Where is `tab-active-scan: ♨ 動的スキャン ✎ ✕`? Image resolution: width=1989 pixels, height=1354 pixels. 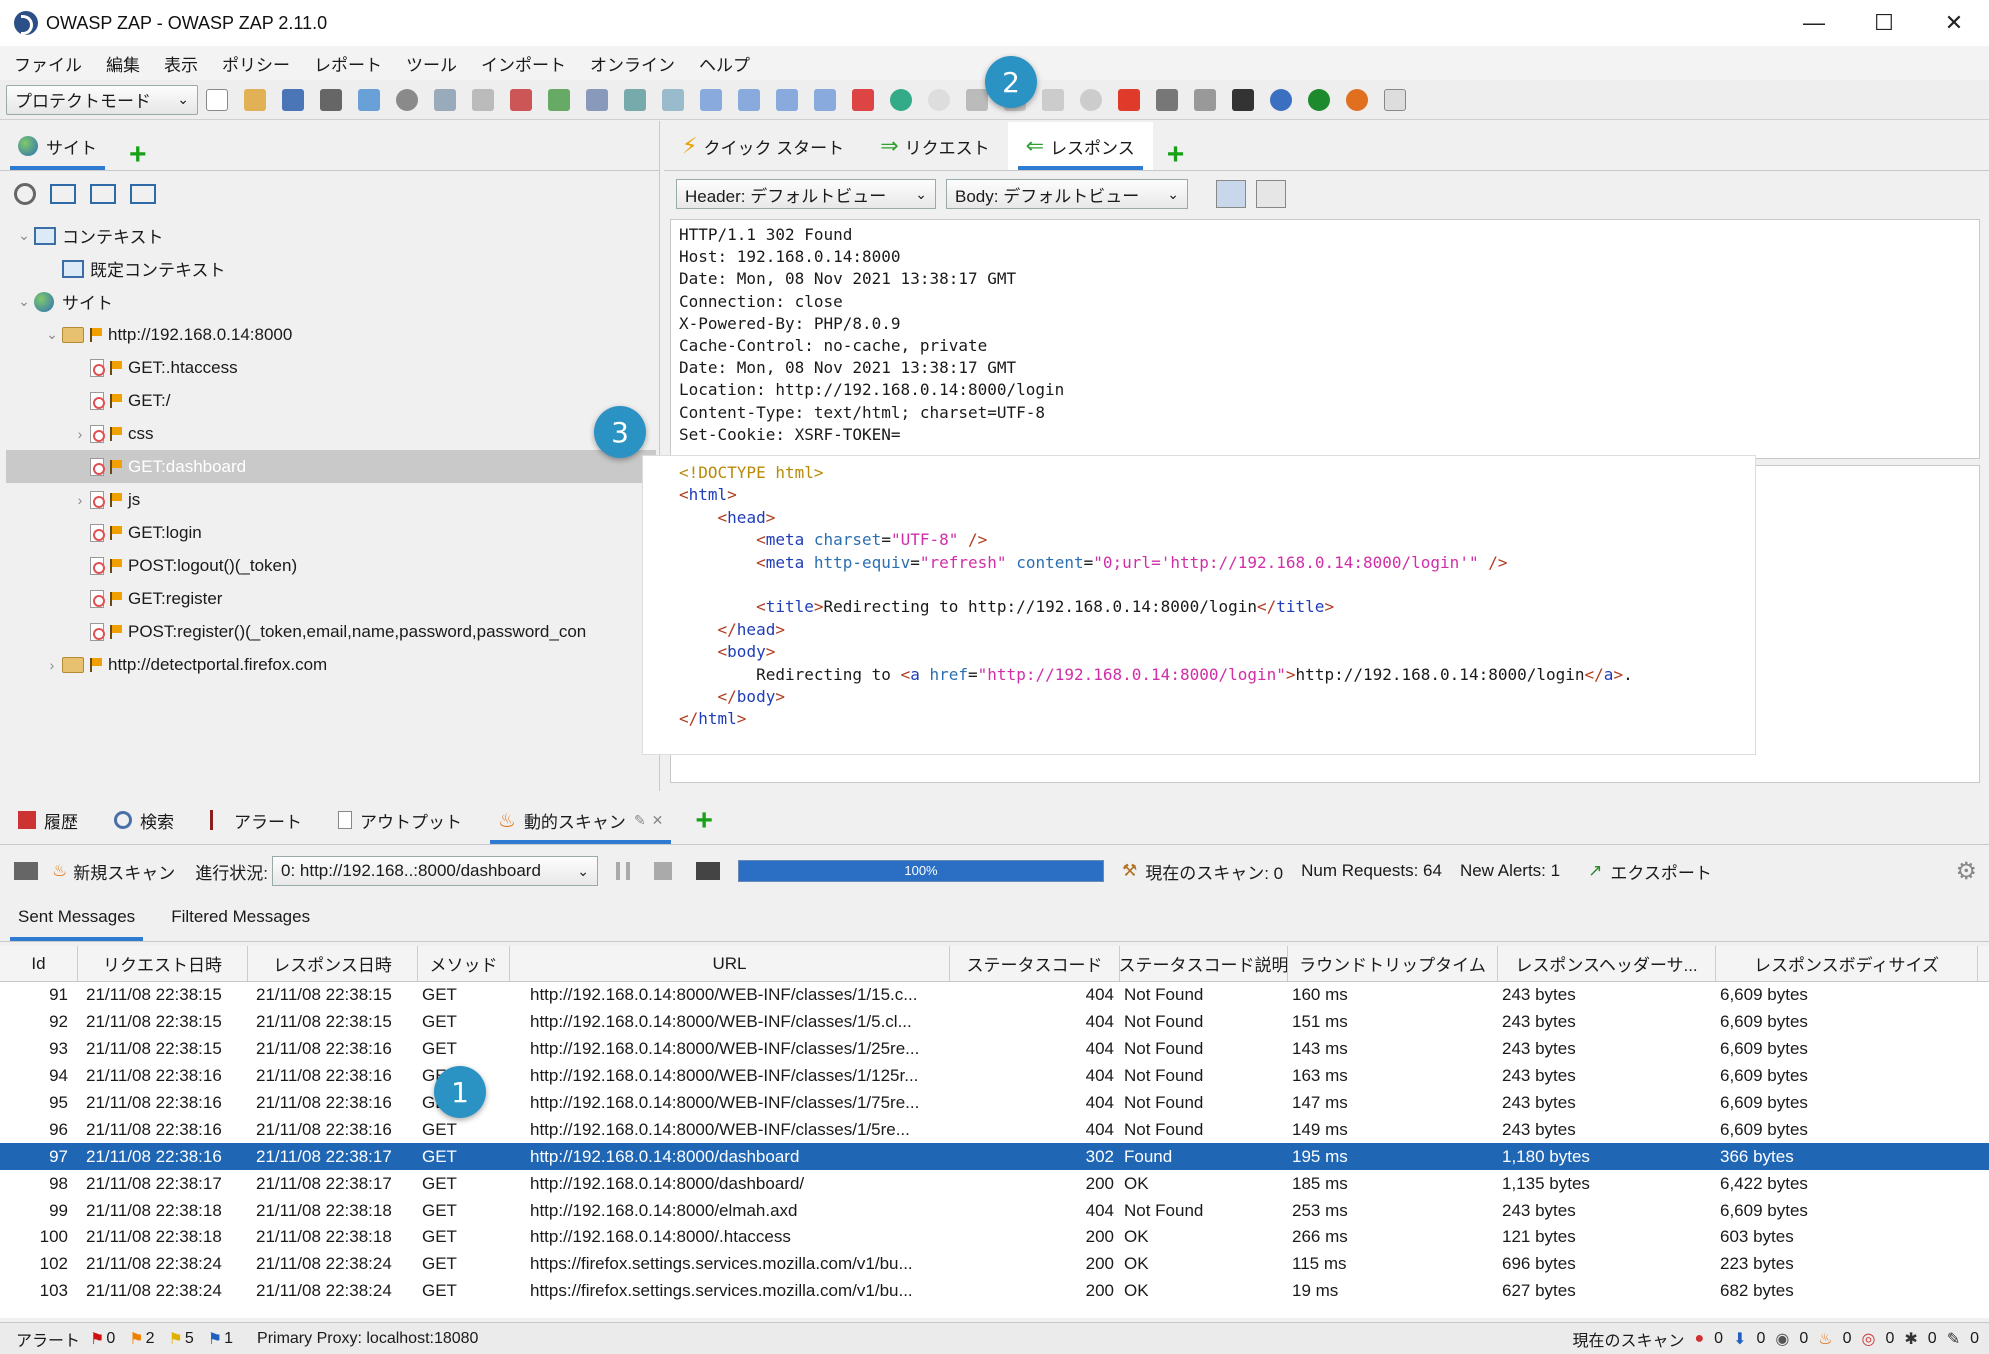
tab-active-scan: ♨ 動的スキャン ✎ ✕ is located at coordinates (580, 820).